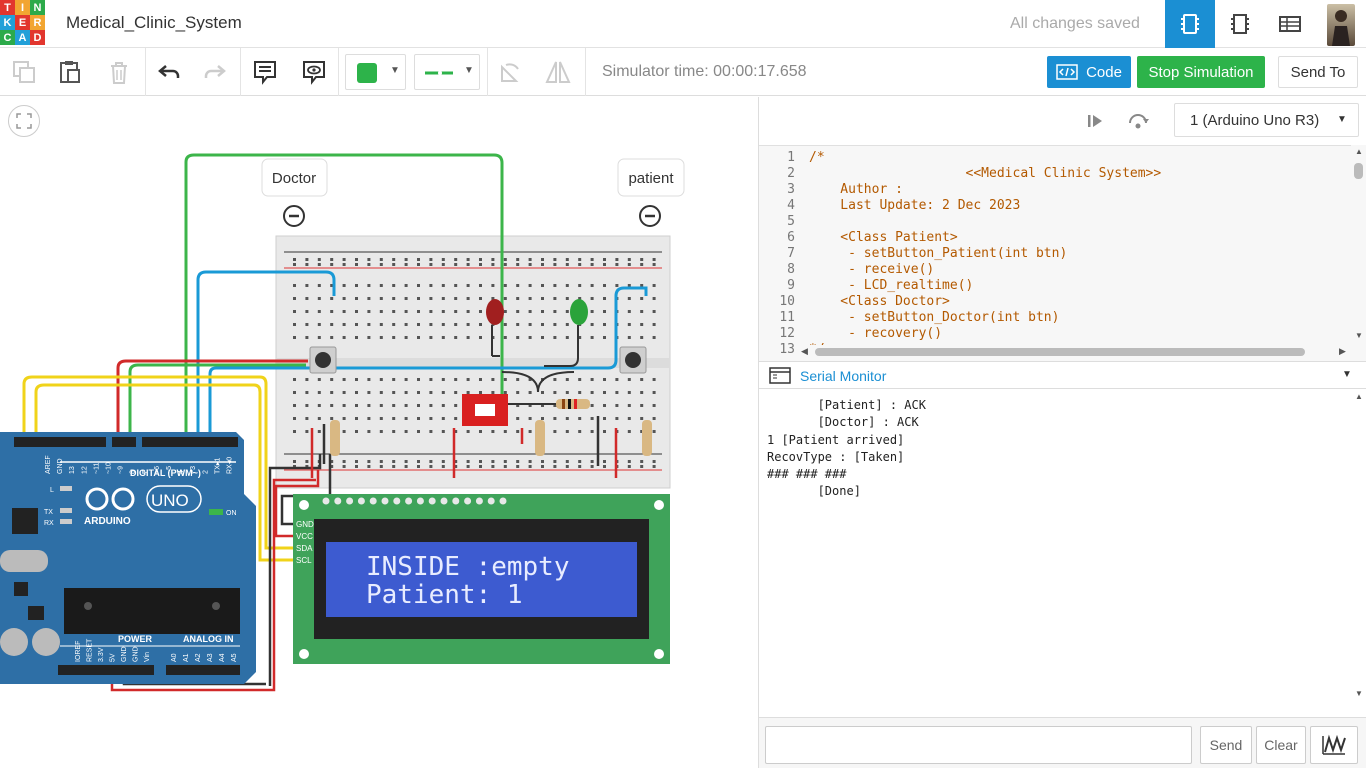 This screenshot has width=1366, height=768. What do you see at coordinates (265, 72) in the screenshot?
I see `notes-button` at bounding box center [265, 72].